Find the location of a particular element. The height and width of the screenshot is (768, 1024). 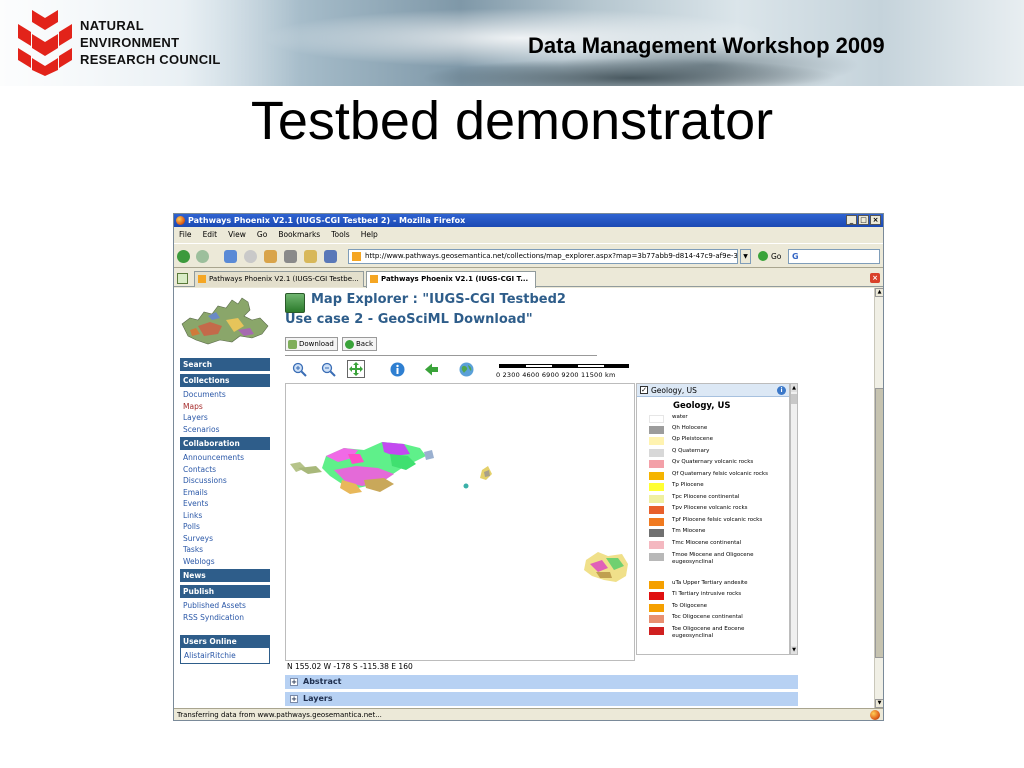

world-geology-map is located at coordinates (460, 522).